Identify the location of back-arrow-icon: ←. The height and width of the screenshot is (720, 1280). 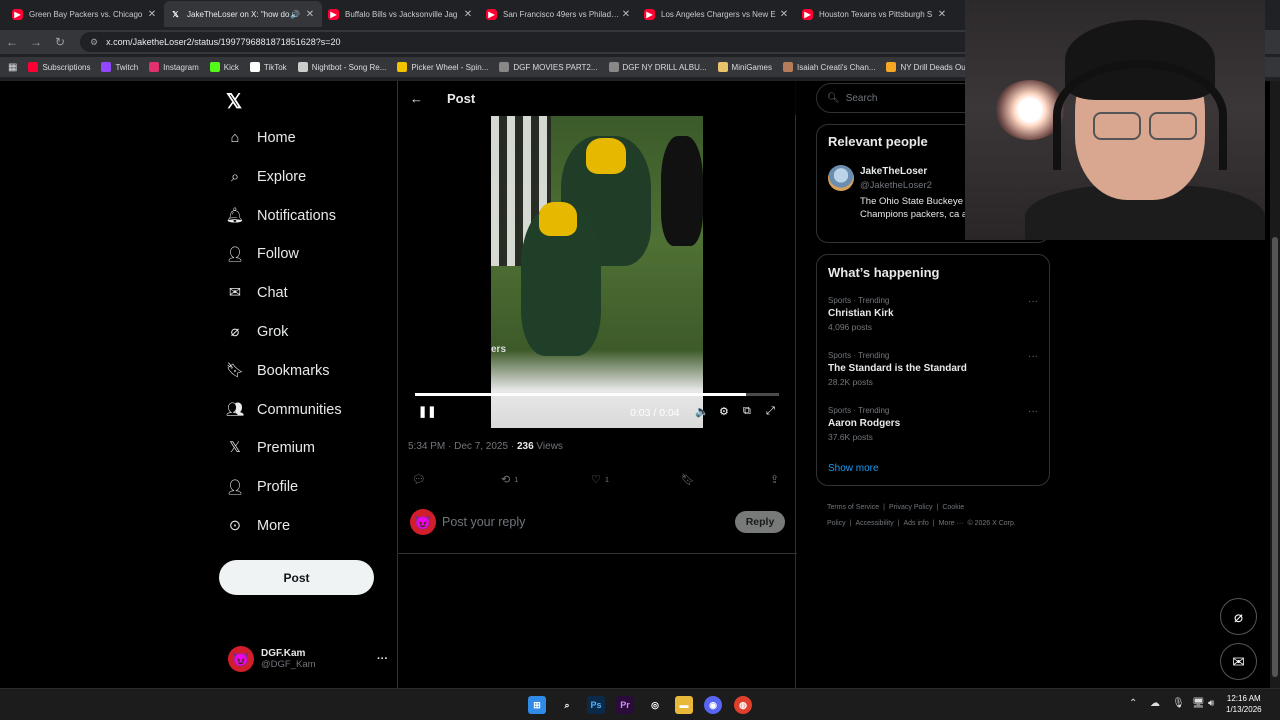
(416, 98).